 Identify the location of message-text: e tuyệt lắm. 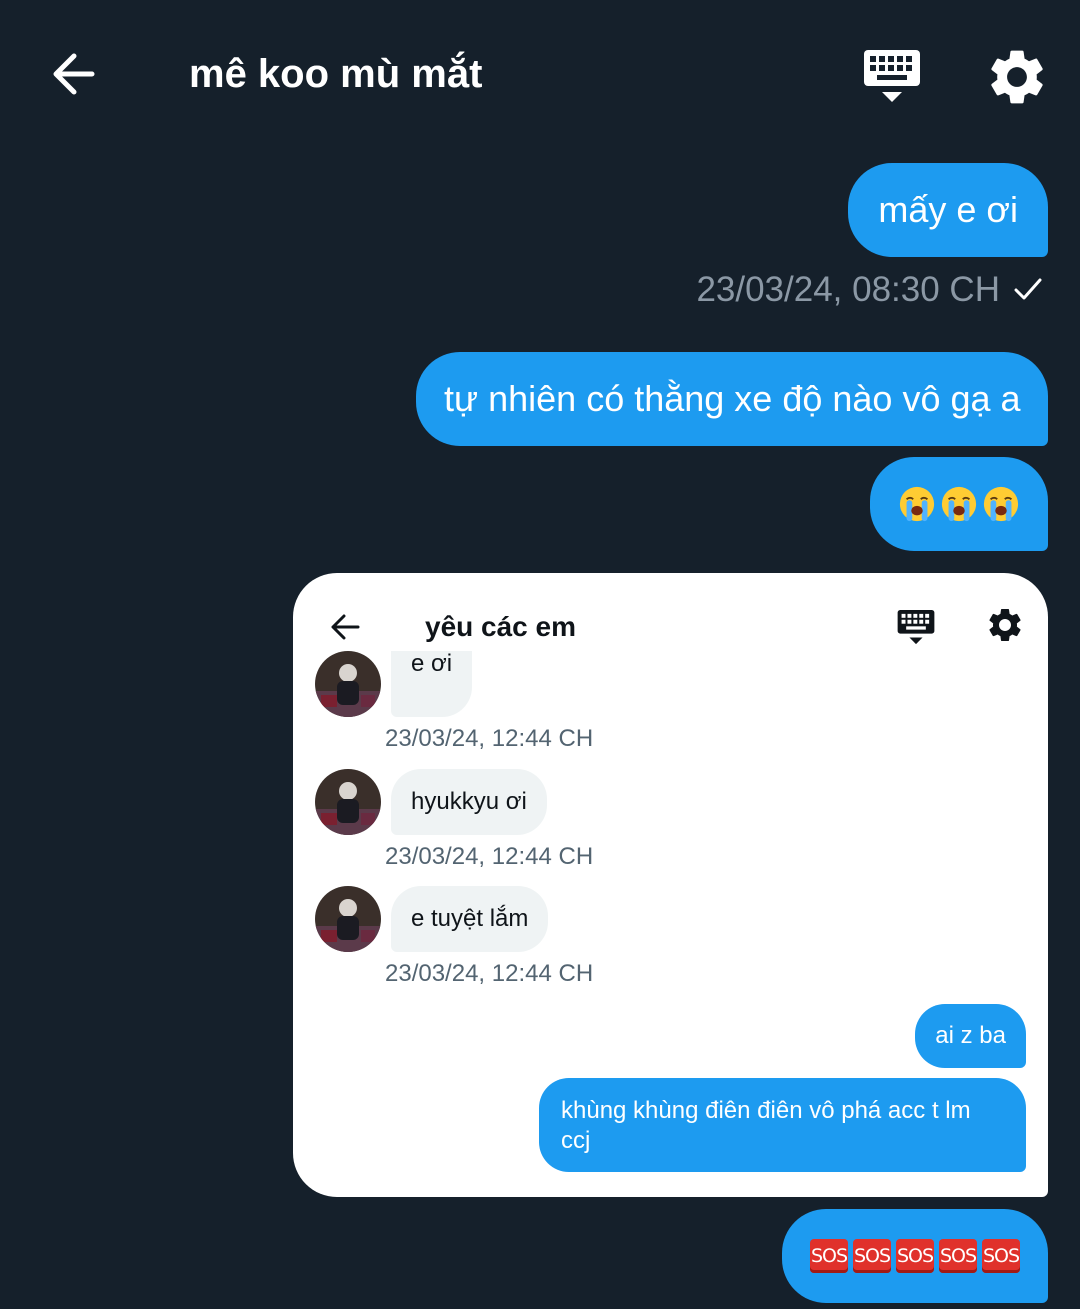
(470, 918).